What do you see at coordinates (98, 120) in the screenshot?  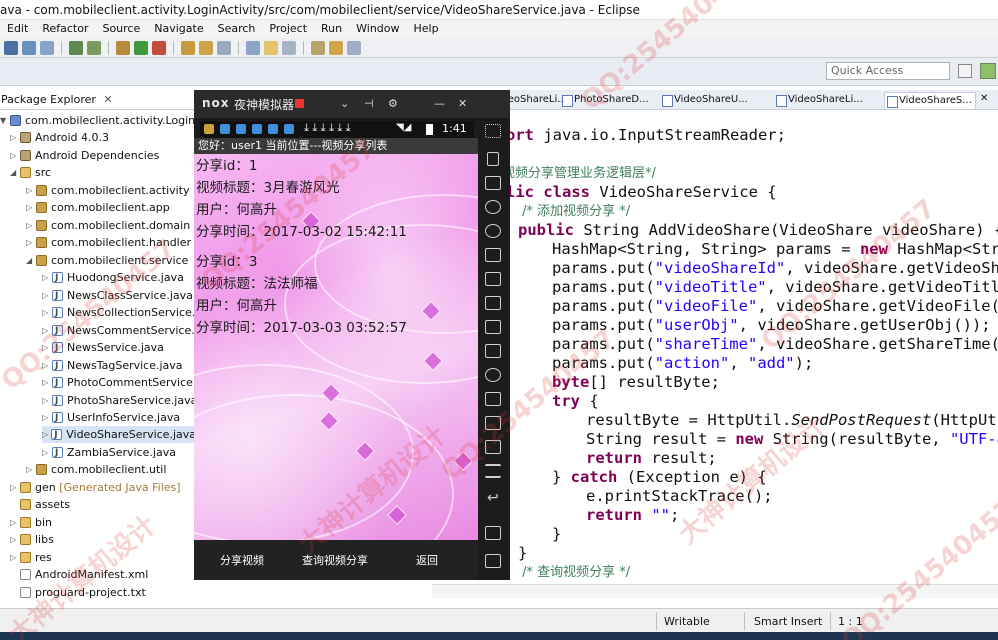 I see `tree-item: ▼ com.mobileclient.activity.LoginActivity` at bounding box center [98, 120].